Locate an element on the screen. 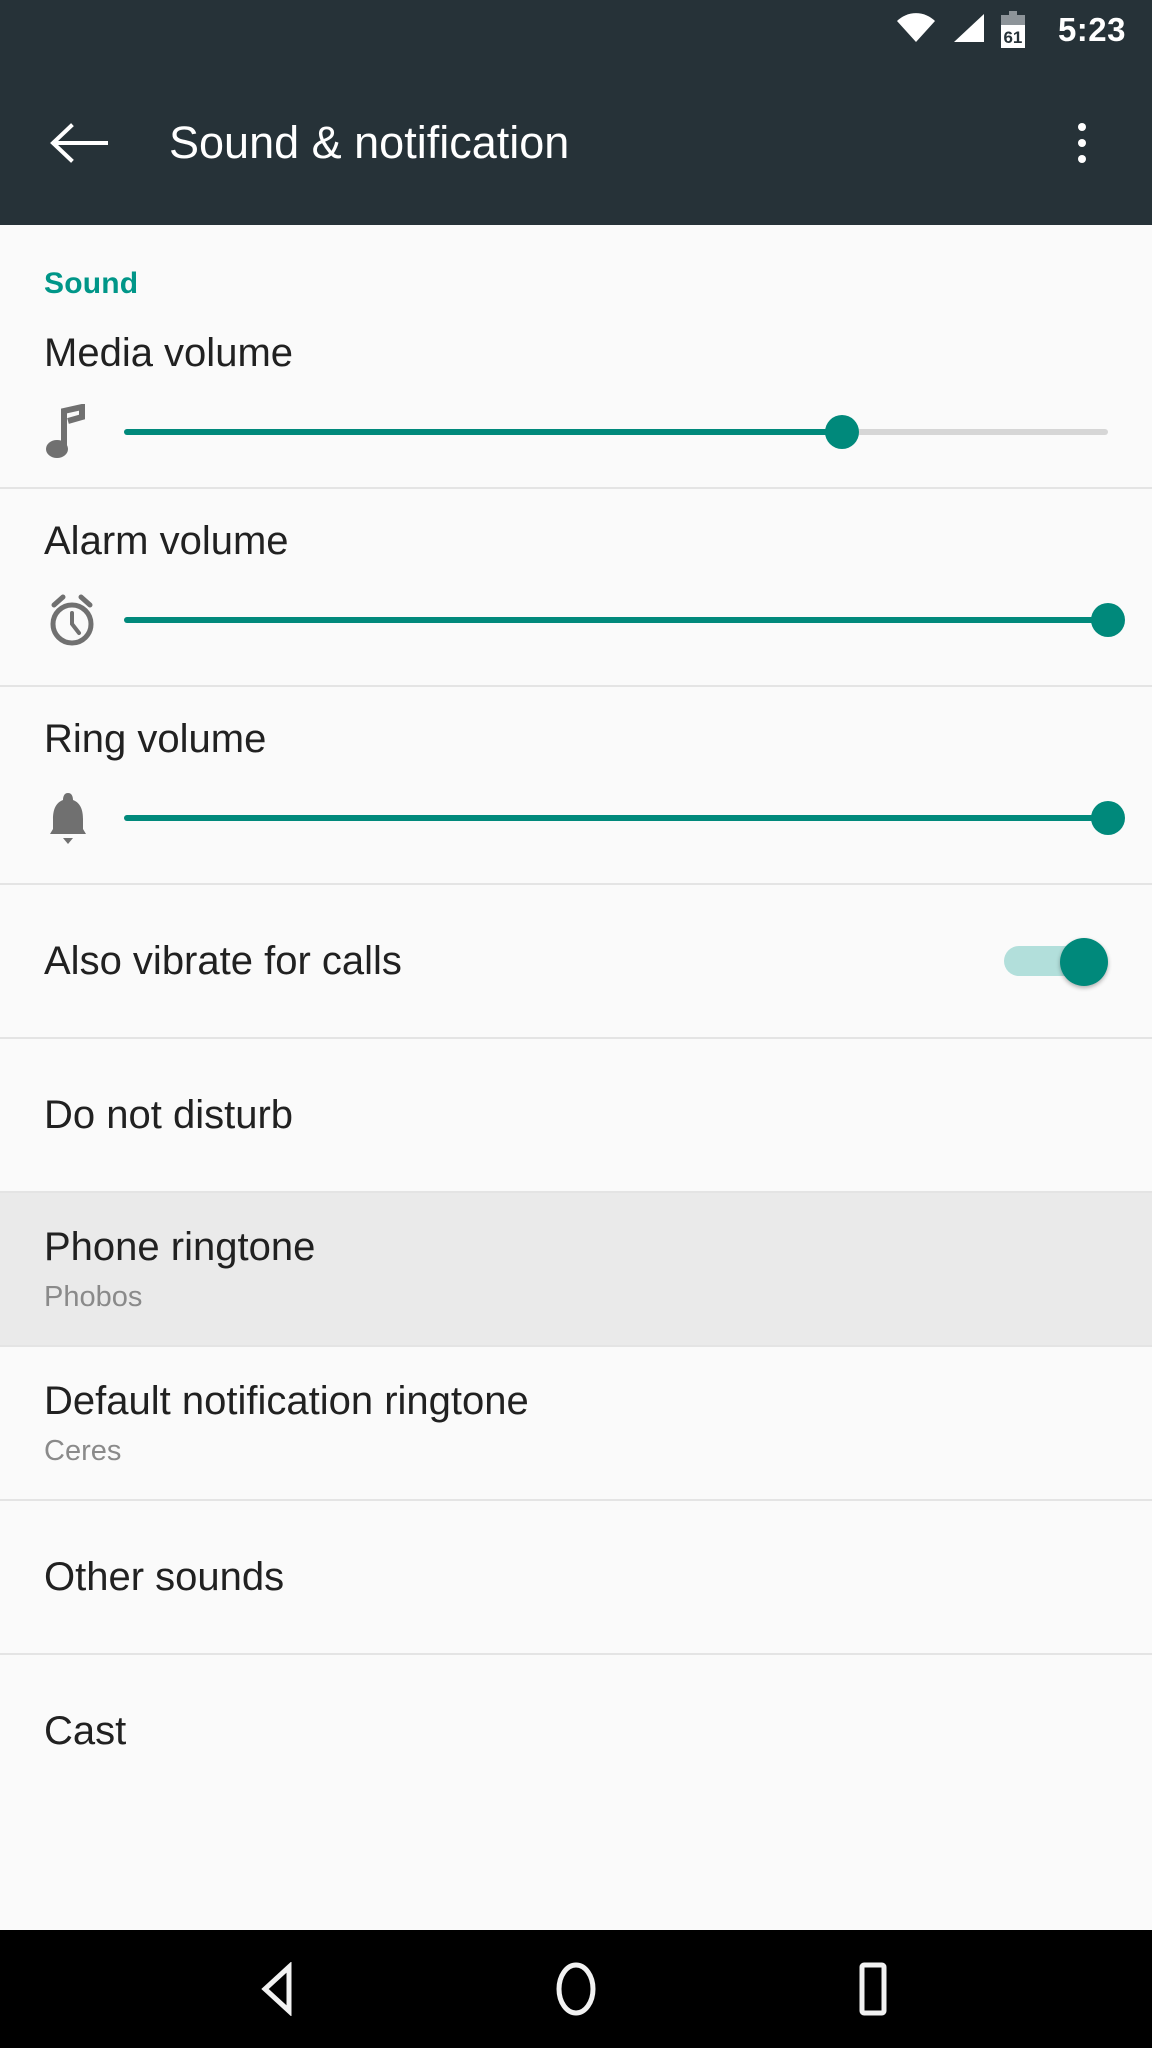  do-not-disturb-label: Do not disturb is located at coordinates (169, 1115).